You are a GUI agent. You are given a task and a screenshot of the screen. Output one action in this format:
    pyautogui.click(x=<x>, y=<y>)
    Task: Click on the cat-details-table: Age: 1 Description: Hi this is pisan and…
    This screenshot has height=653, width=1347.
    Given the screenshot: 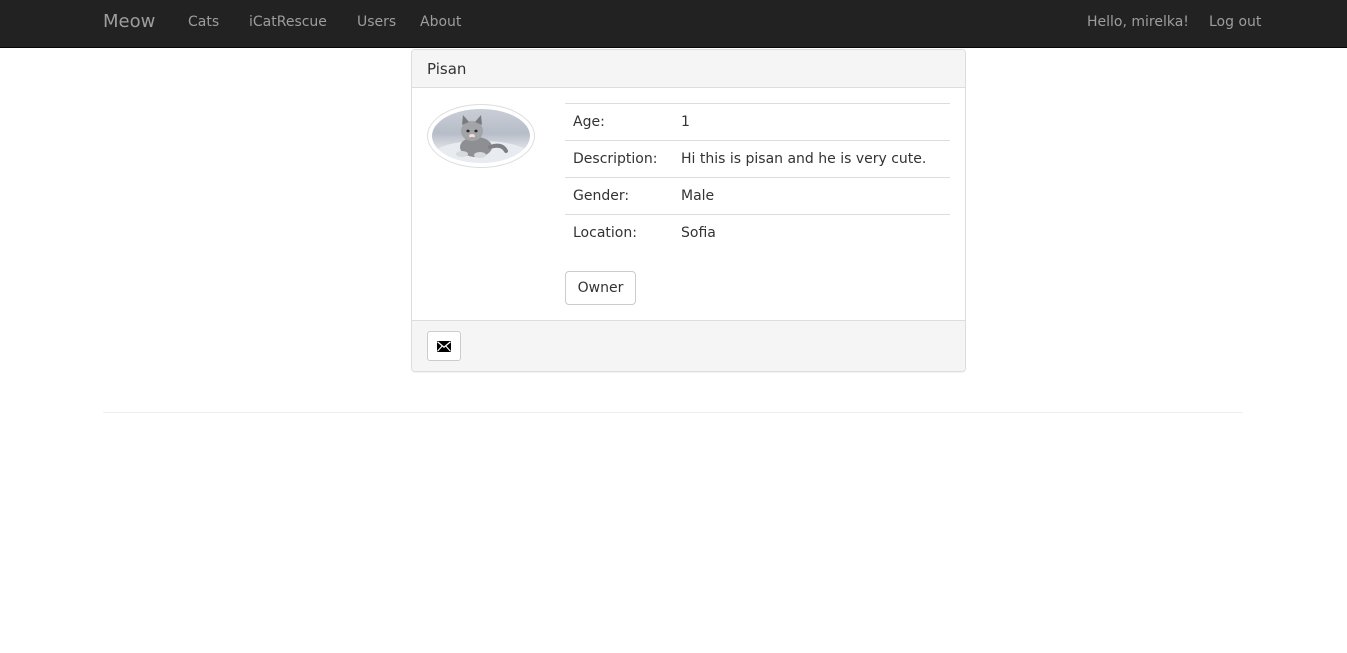 What is the action you would take?
    pyautogui.click(x=757, y=177)
    